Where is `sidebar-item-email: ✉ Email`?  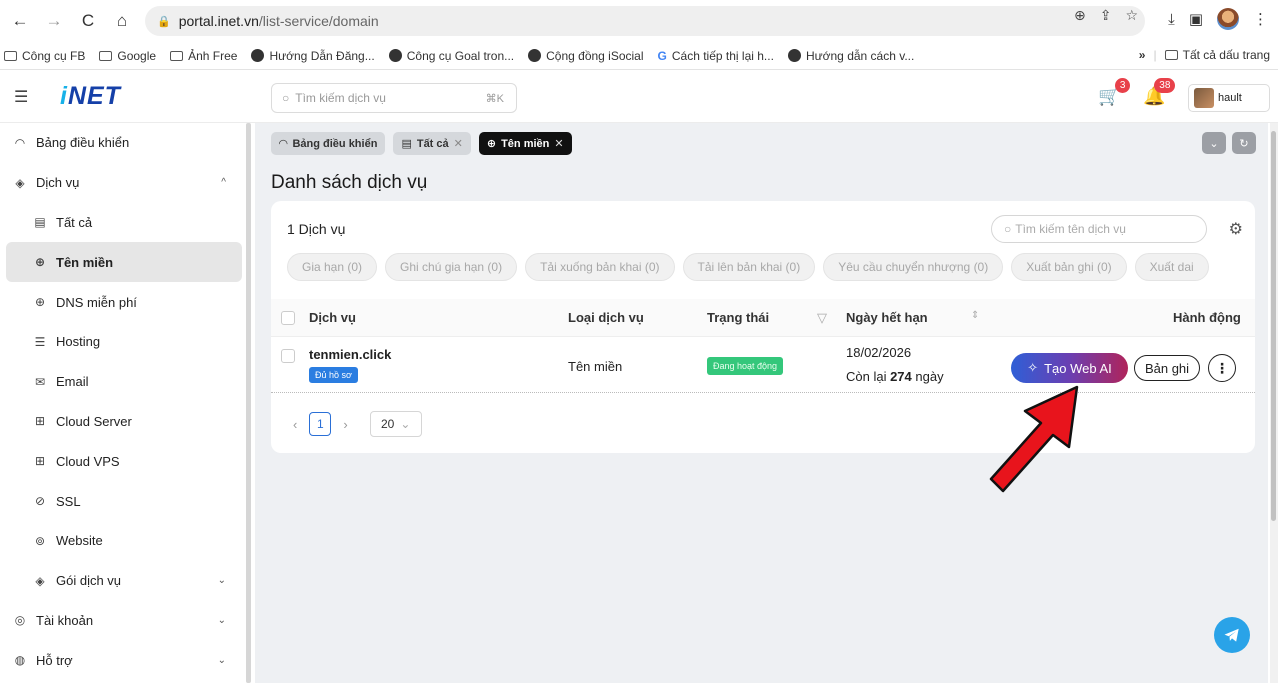
sidebar-item-email: ✉ Email is located at coordinates (124, 382).